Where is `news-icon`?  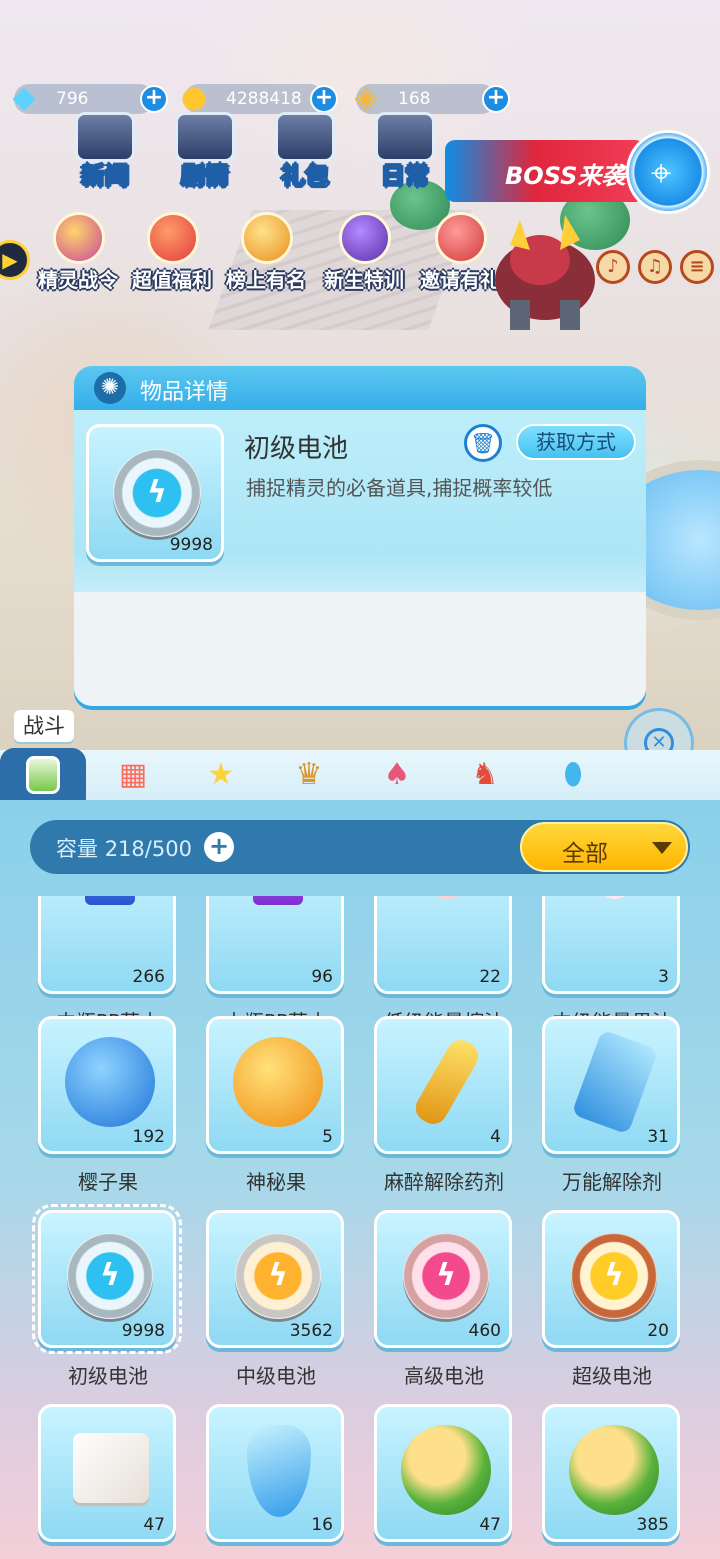 news-icon is located at coordinates (105, 137).